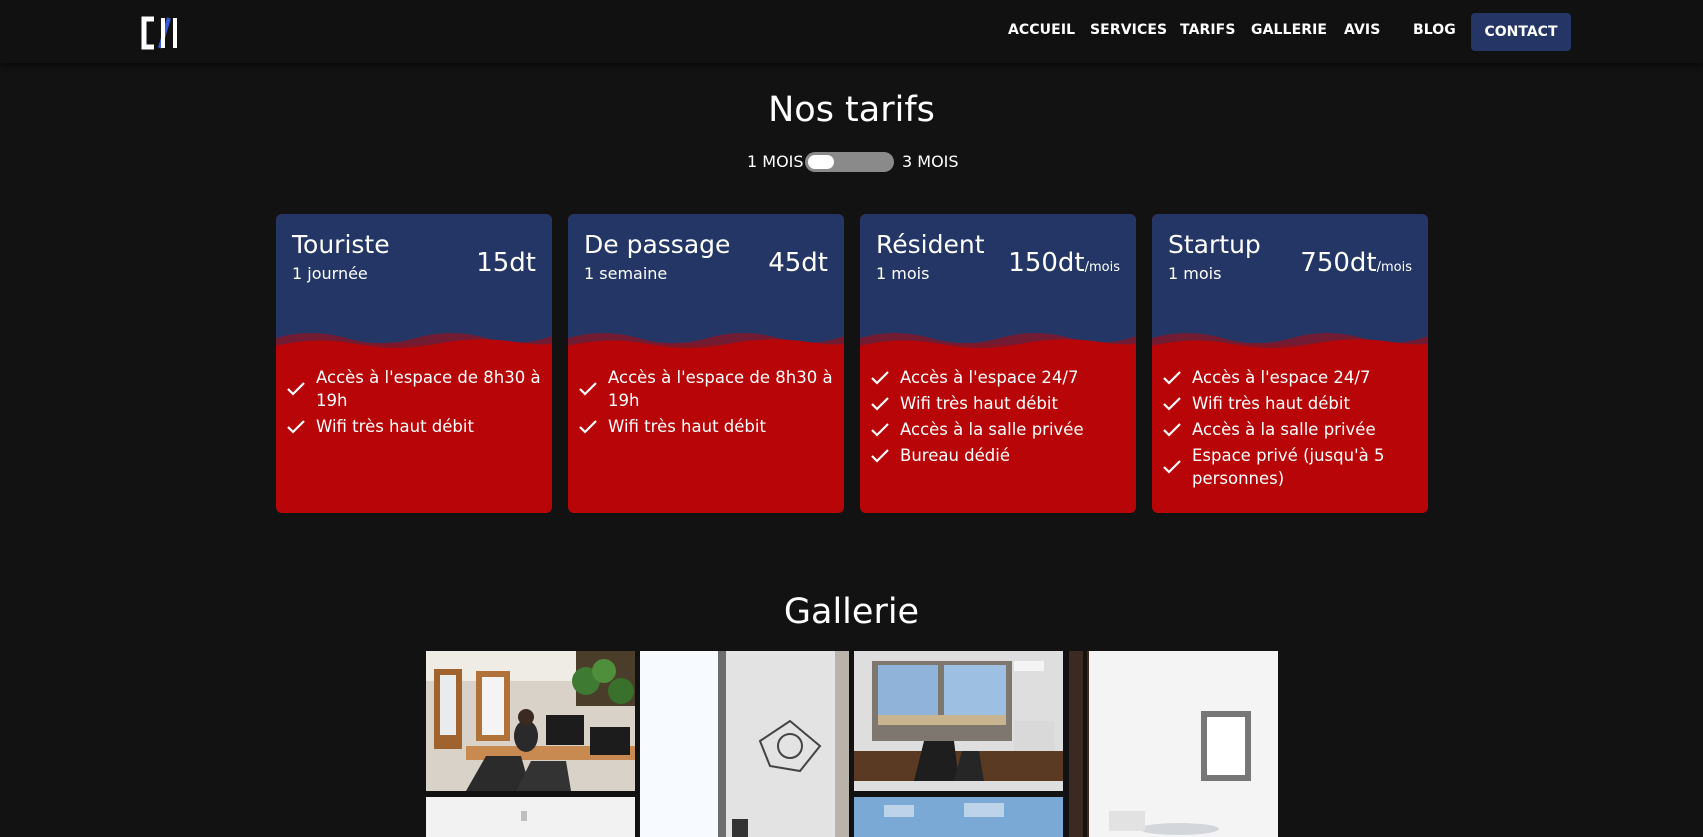  I want to click on white-room-photo, so click(1173, 744).